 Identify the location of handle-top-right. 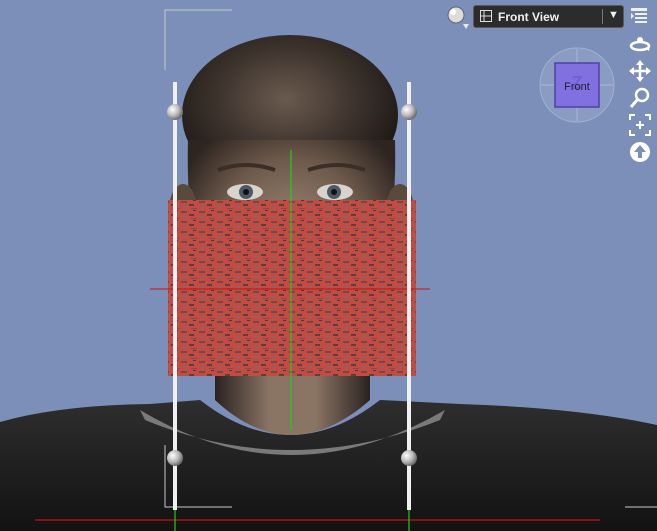
(409, 112).